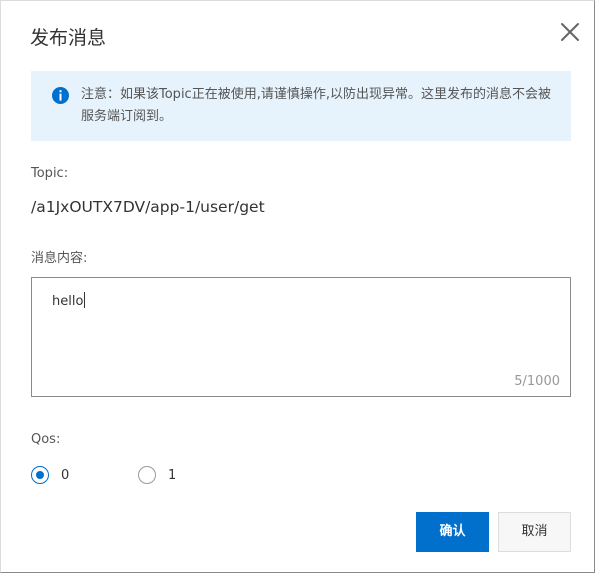 The image size is (595, 573). Describe the element at coordinates (85, 300) in the screenshot. I see `text-caret` at that location.